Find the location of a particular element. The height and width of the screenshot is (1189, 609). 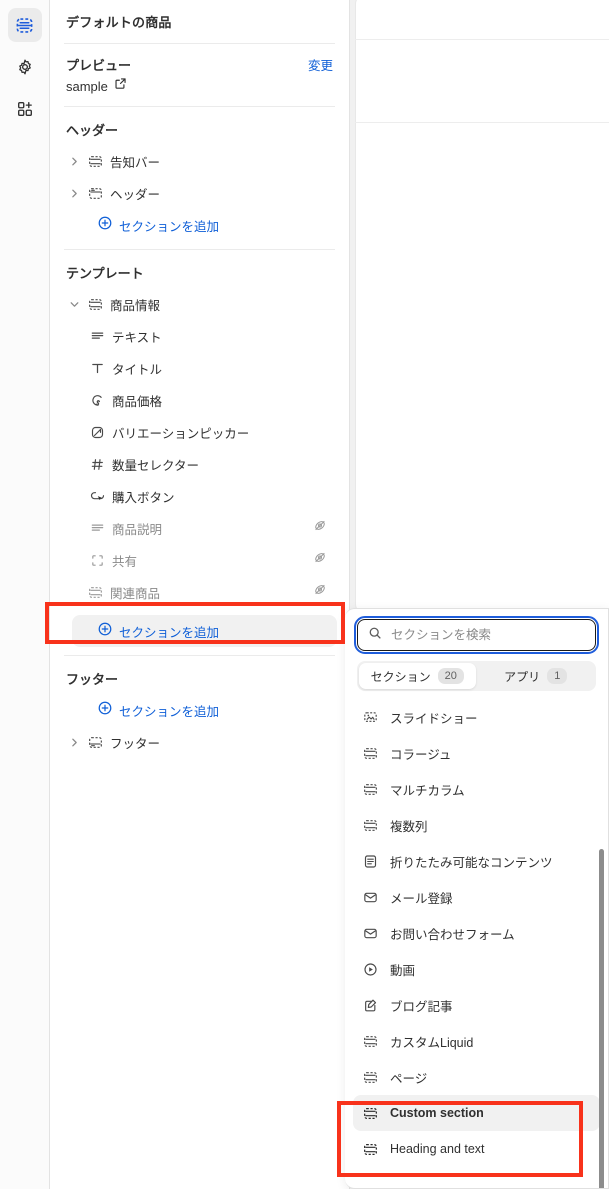

list-item-contact-form: お問い合わせフォーム is located at coordinates (476, 933).